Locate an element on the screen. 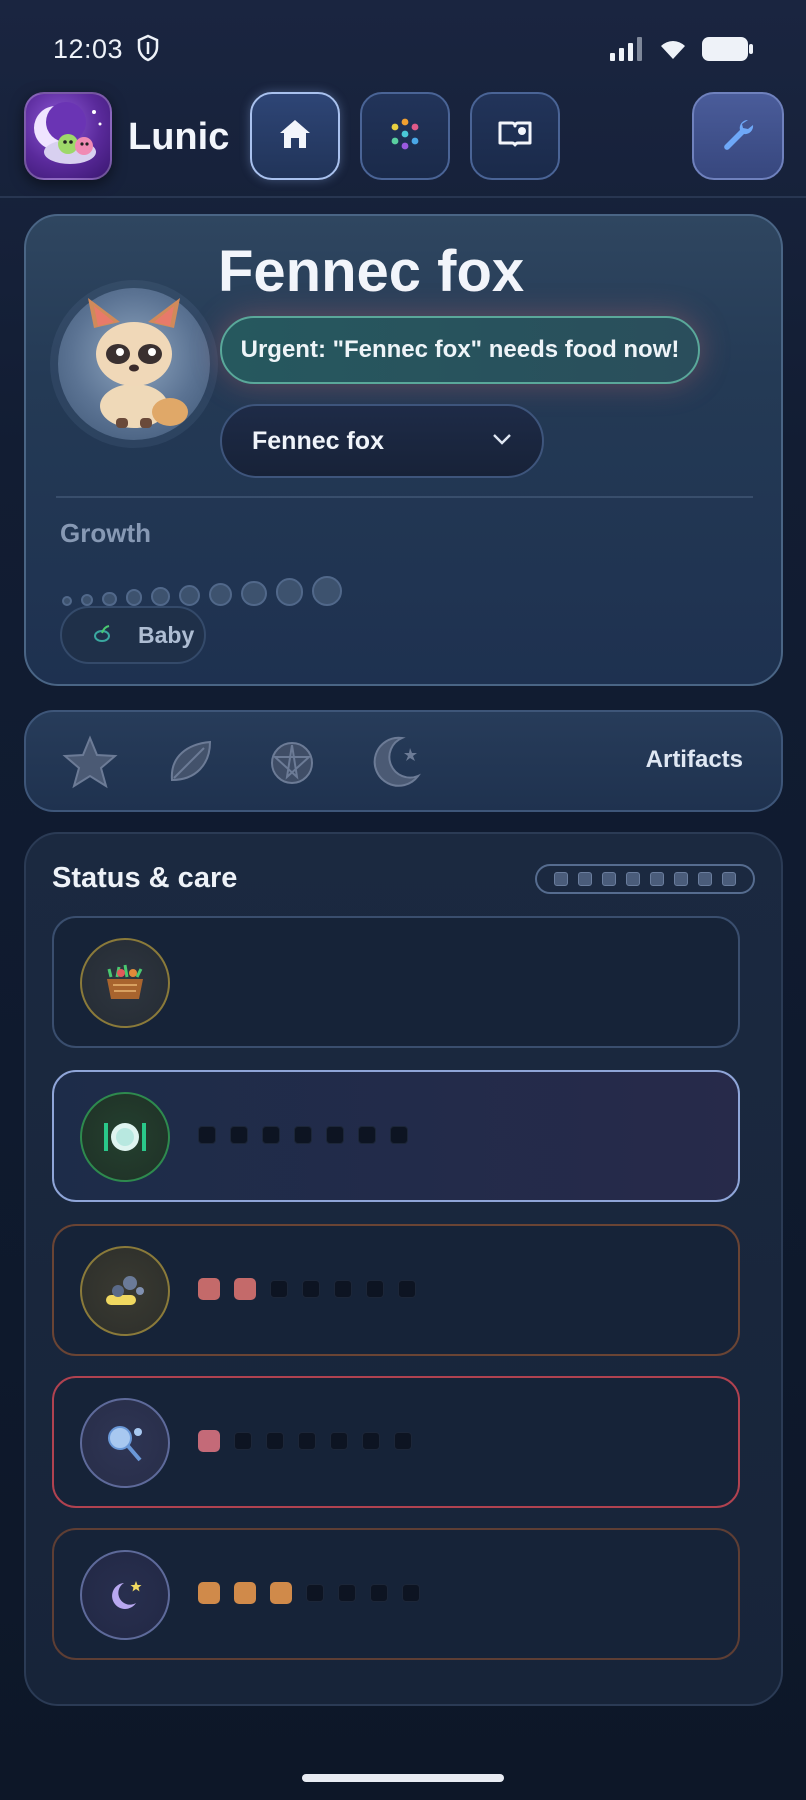 This screenshot has width=806, height=1800. growth-label: Growth is located at coordinates (105, 533).